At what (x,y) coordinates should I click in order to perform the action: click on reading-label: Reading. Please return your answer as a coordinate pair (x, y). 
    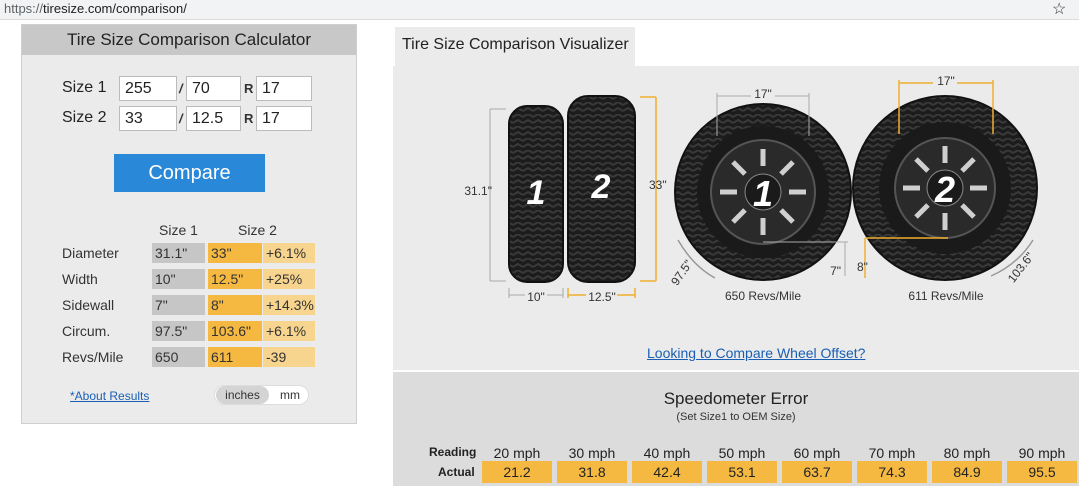
    Looking at the image, I should click on (453, 452).